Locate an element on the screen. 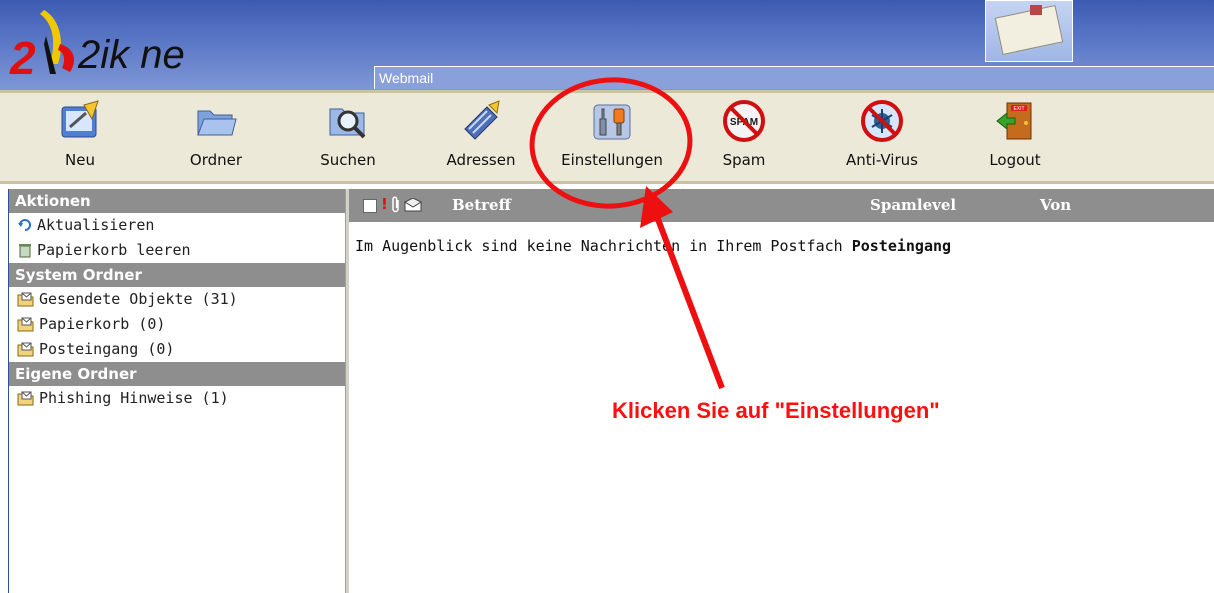  column-spamlevel: Spamlevel is located at coordinates (913, 205).